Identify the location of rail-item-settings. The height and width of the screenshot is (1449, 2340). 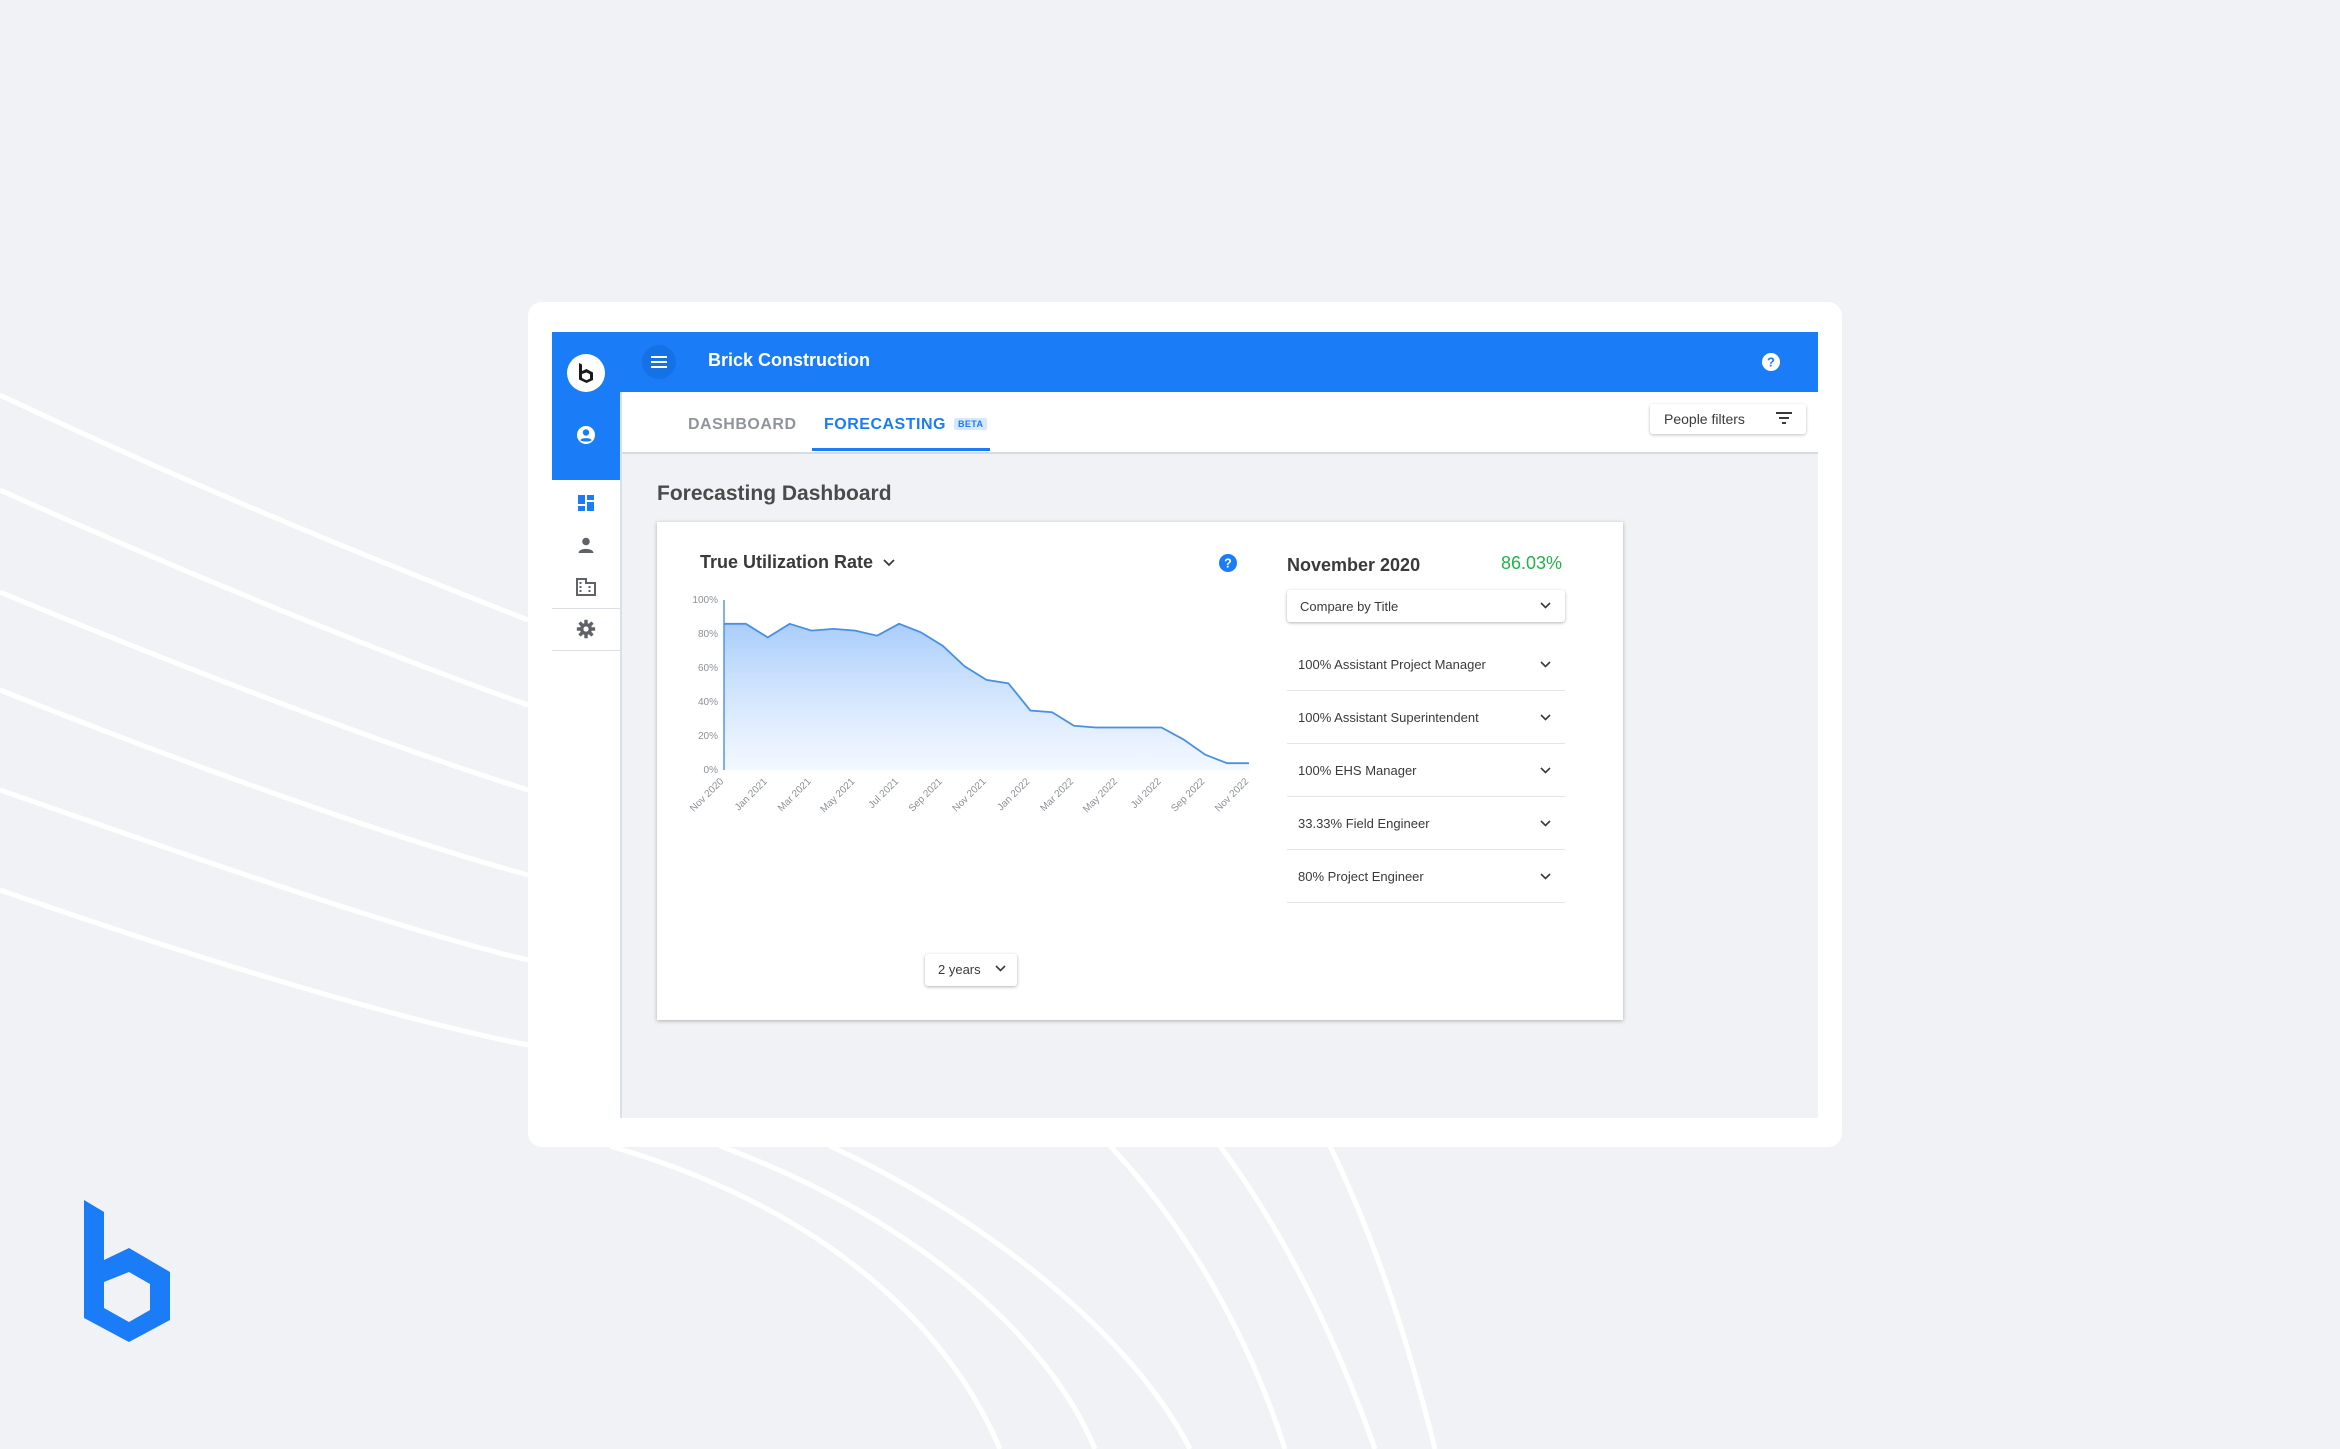
(586, 629).